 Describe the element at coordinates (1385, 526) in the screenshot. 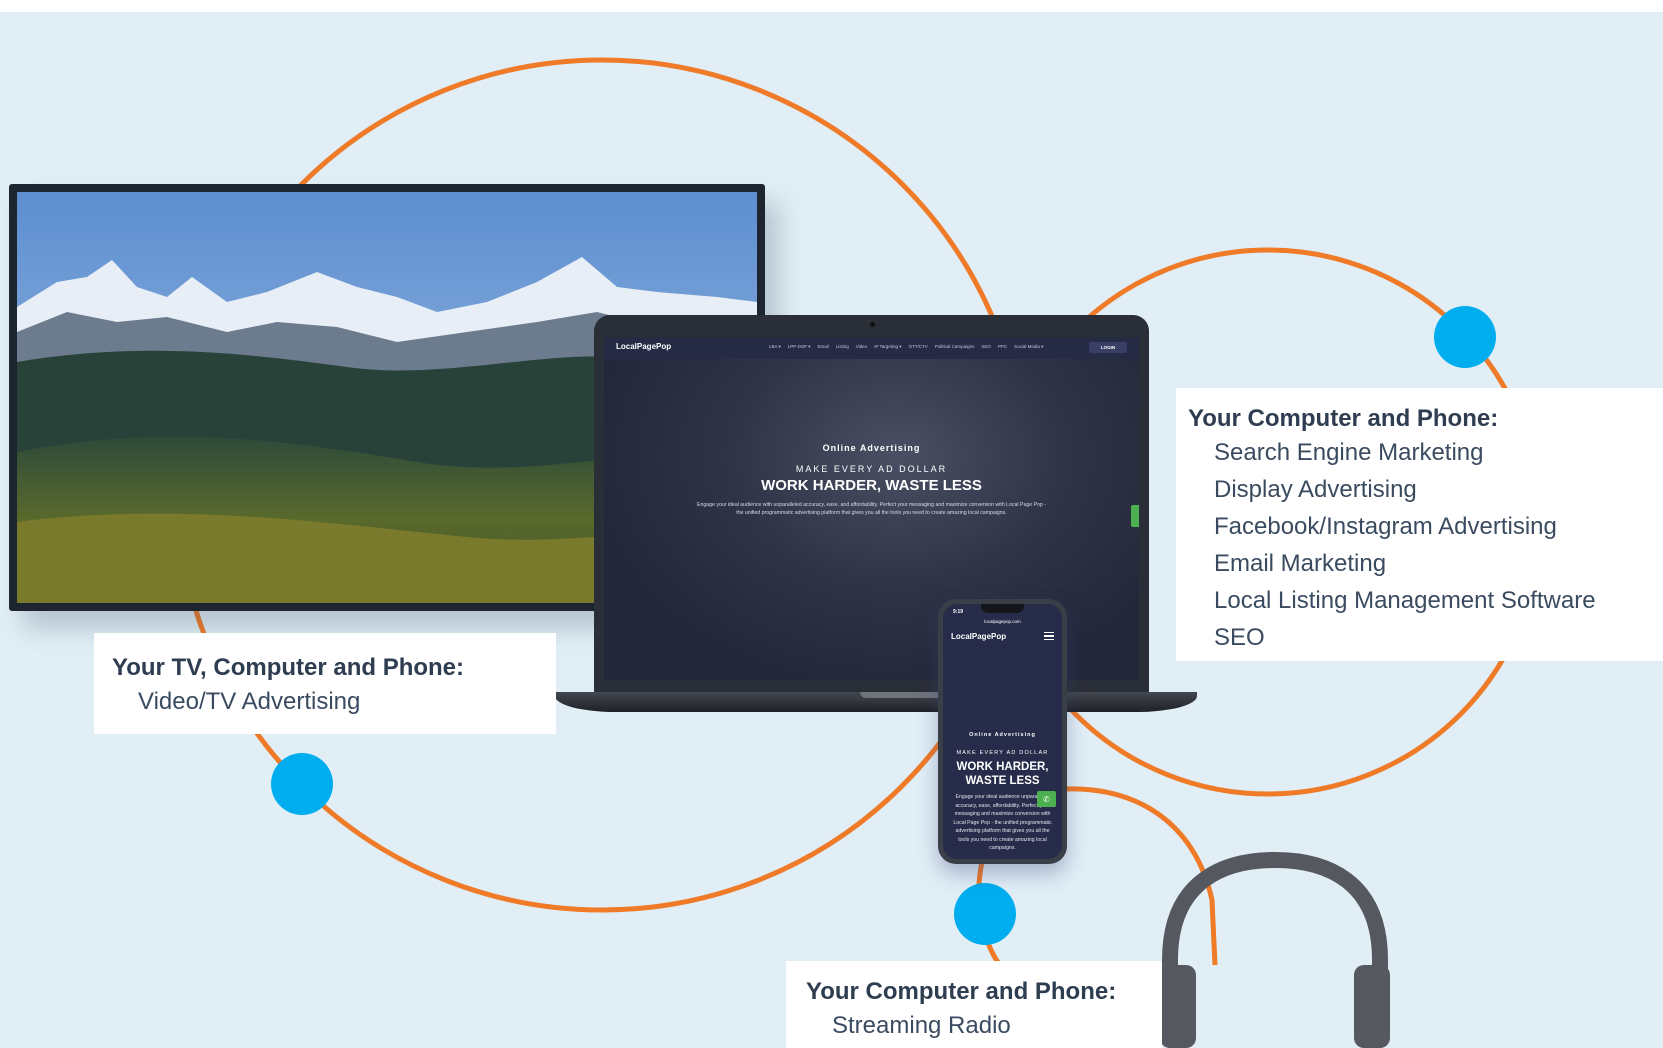

I see `list-item: Facebook/Instagram Advertising` at that location.